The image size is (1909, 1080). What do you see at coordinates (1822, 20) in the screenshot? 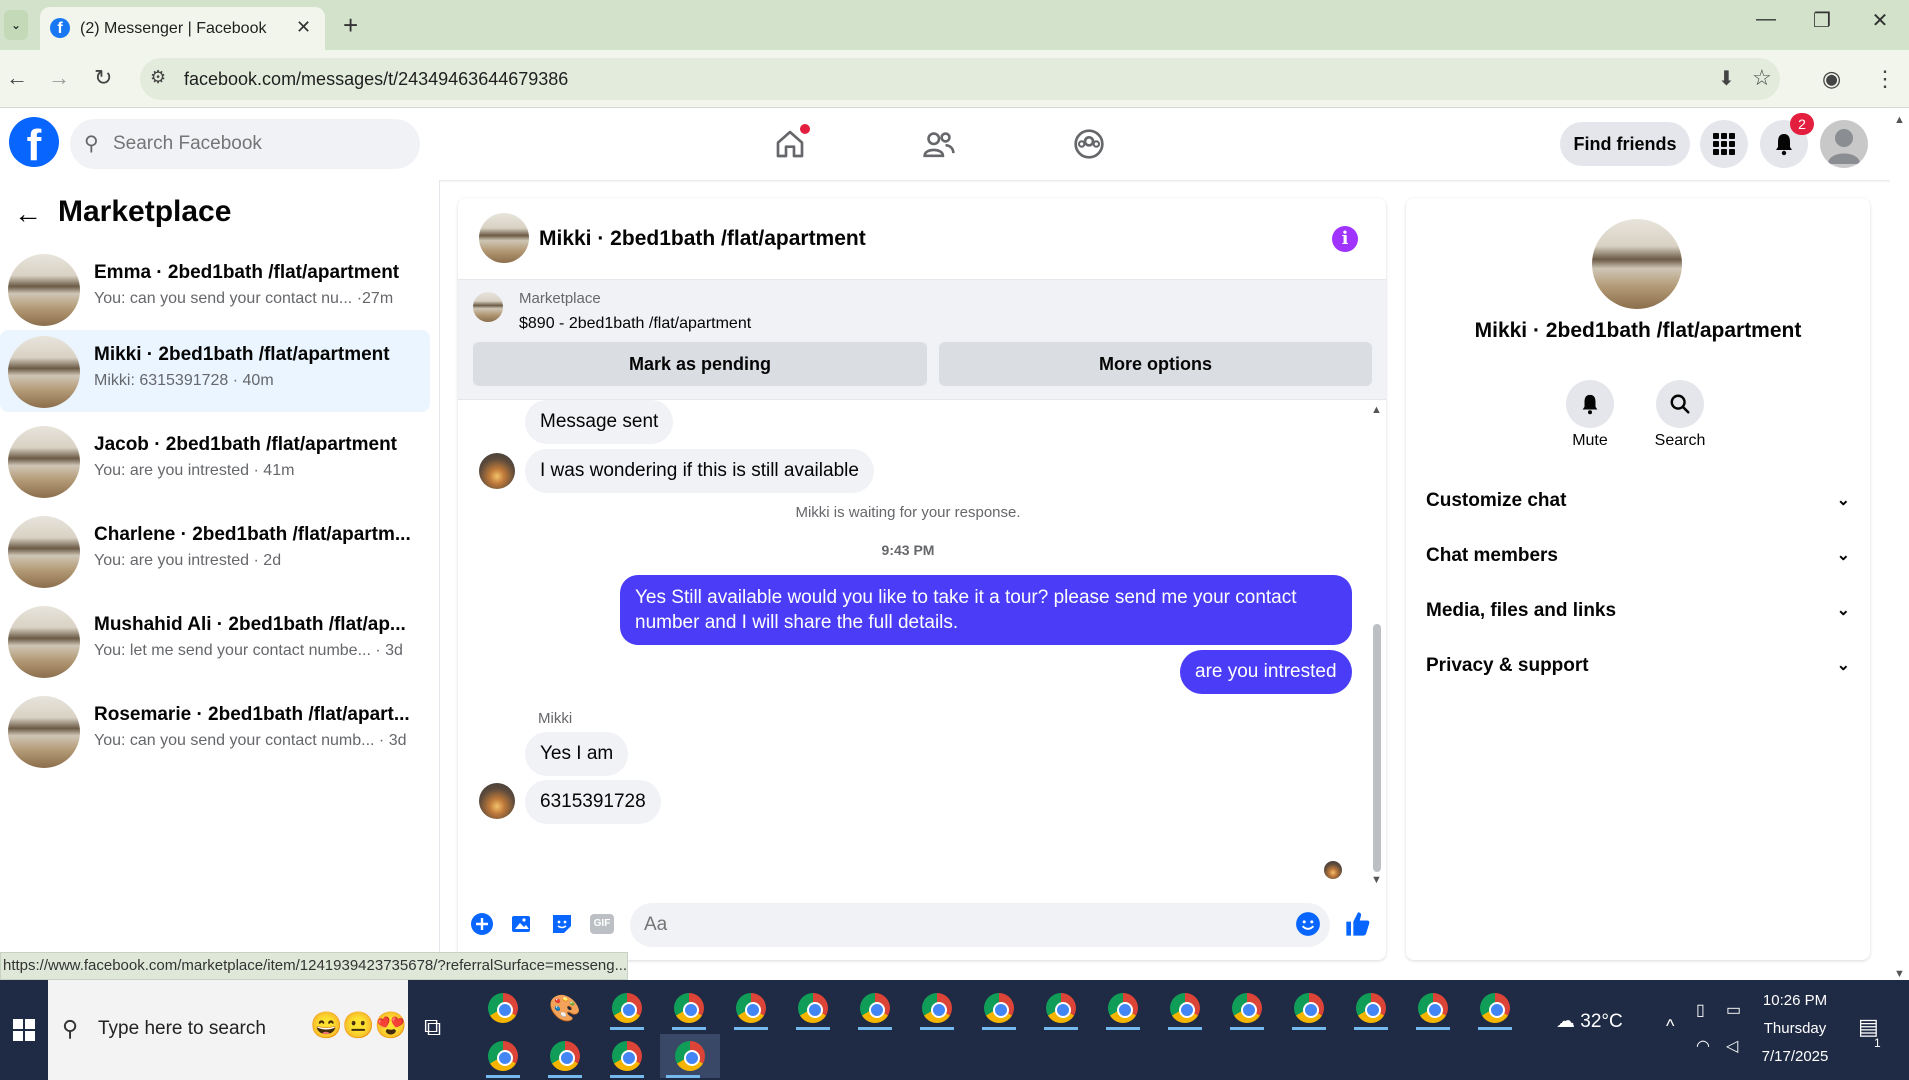
I see `restore-button: ❐` at bounding box center [1822, 20].